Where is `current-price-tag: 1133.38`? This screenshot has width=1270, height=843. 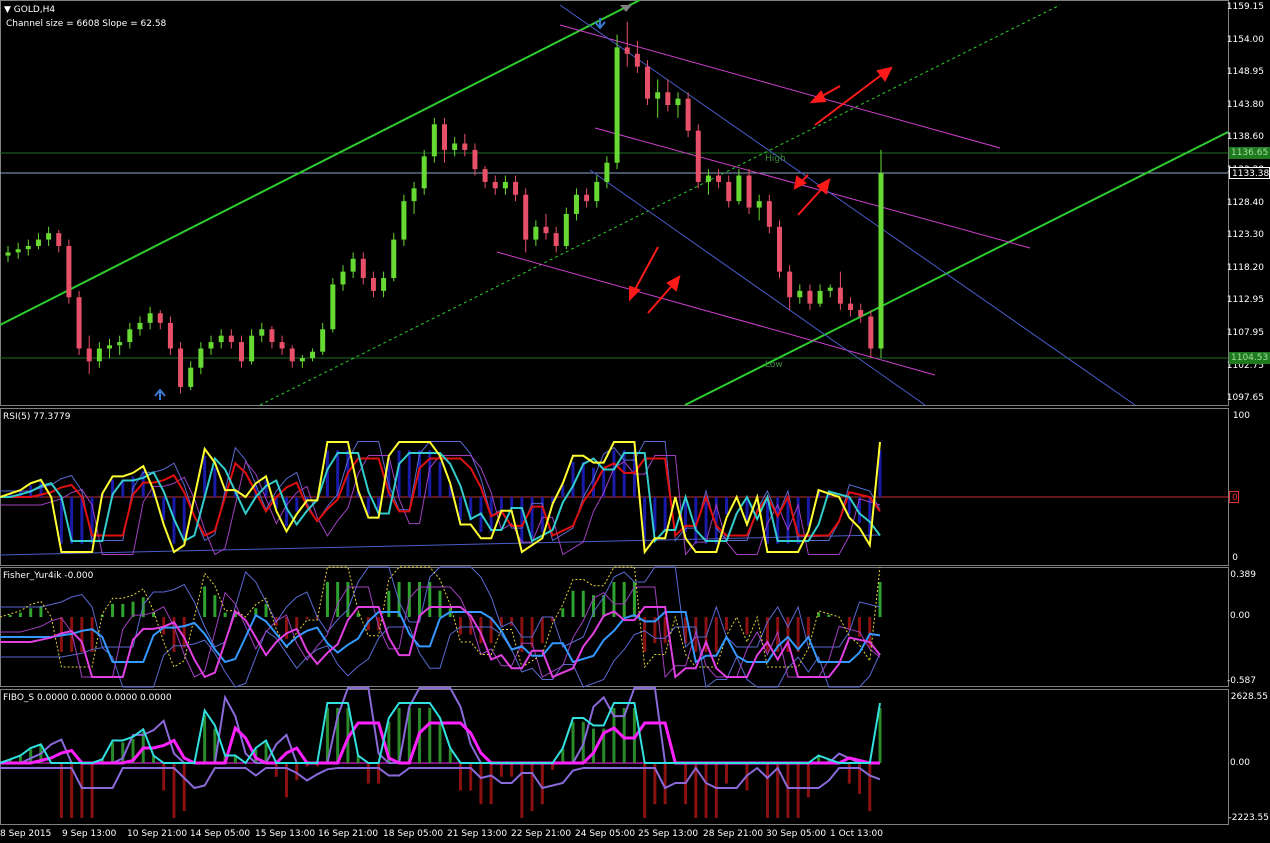 current-price-tag: 1133.38 is located at coordinates (1249, 173).